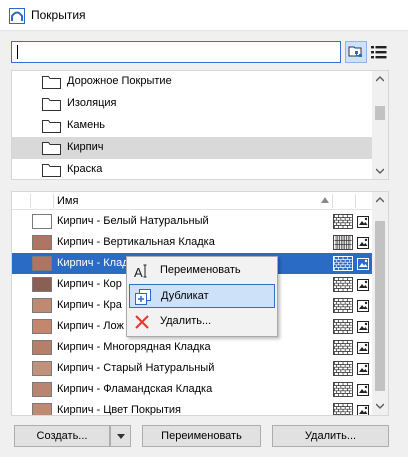  What do you see at coordinates (143, 297) in the screenshot?
I see `duplicate-icon` at bounding box center [143, 297].